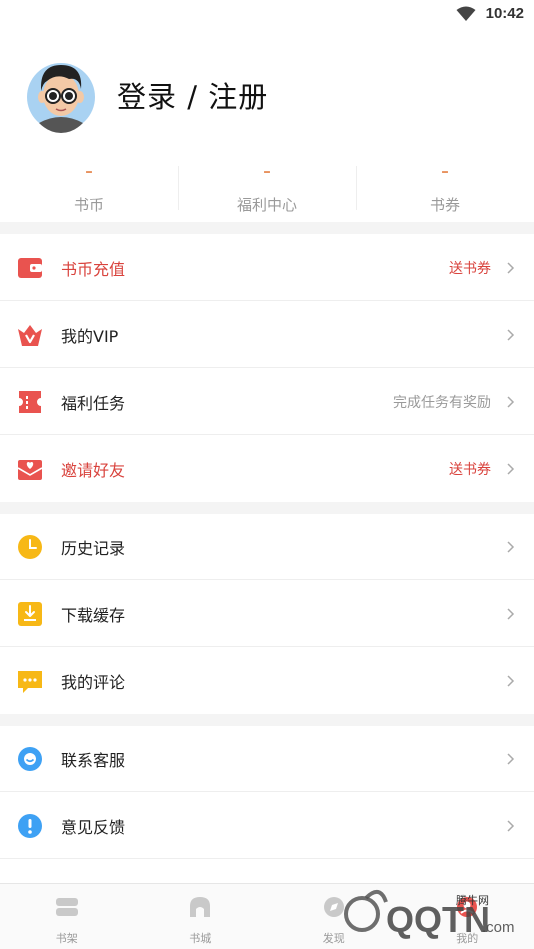  I want to click on wallet-icon, so click(30, 268).